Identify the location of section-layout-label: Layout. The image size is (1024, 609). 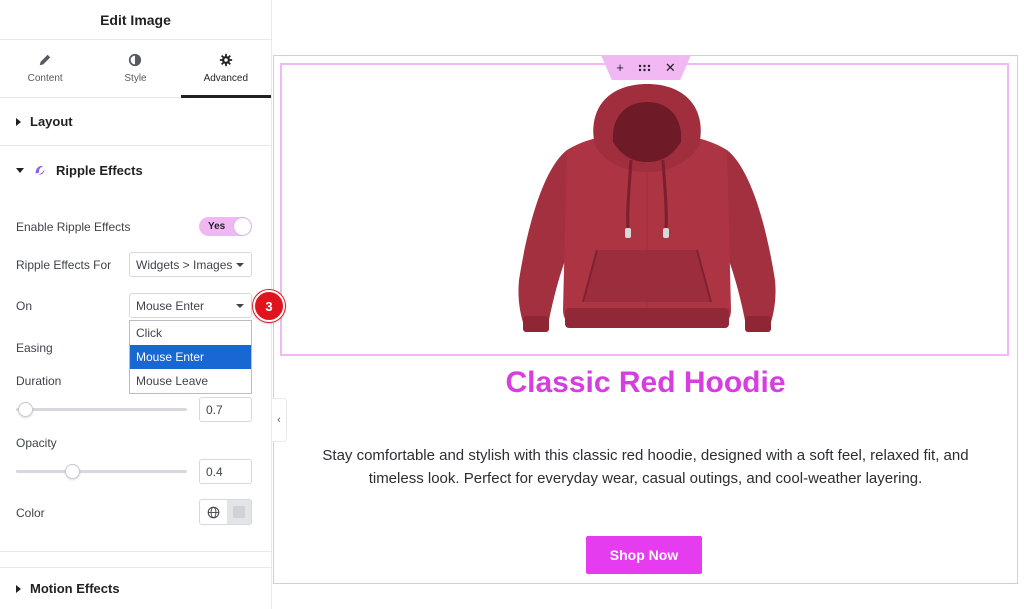
(51, 121).